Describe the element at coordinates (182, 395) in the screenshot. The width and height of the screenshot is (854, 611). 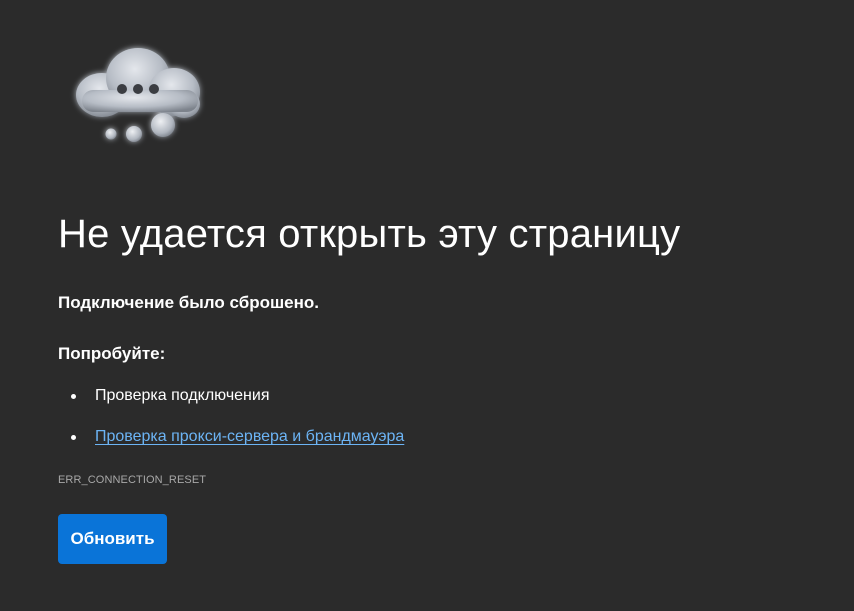
I see `check-connection-text: Проверка подключения` at that location.